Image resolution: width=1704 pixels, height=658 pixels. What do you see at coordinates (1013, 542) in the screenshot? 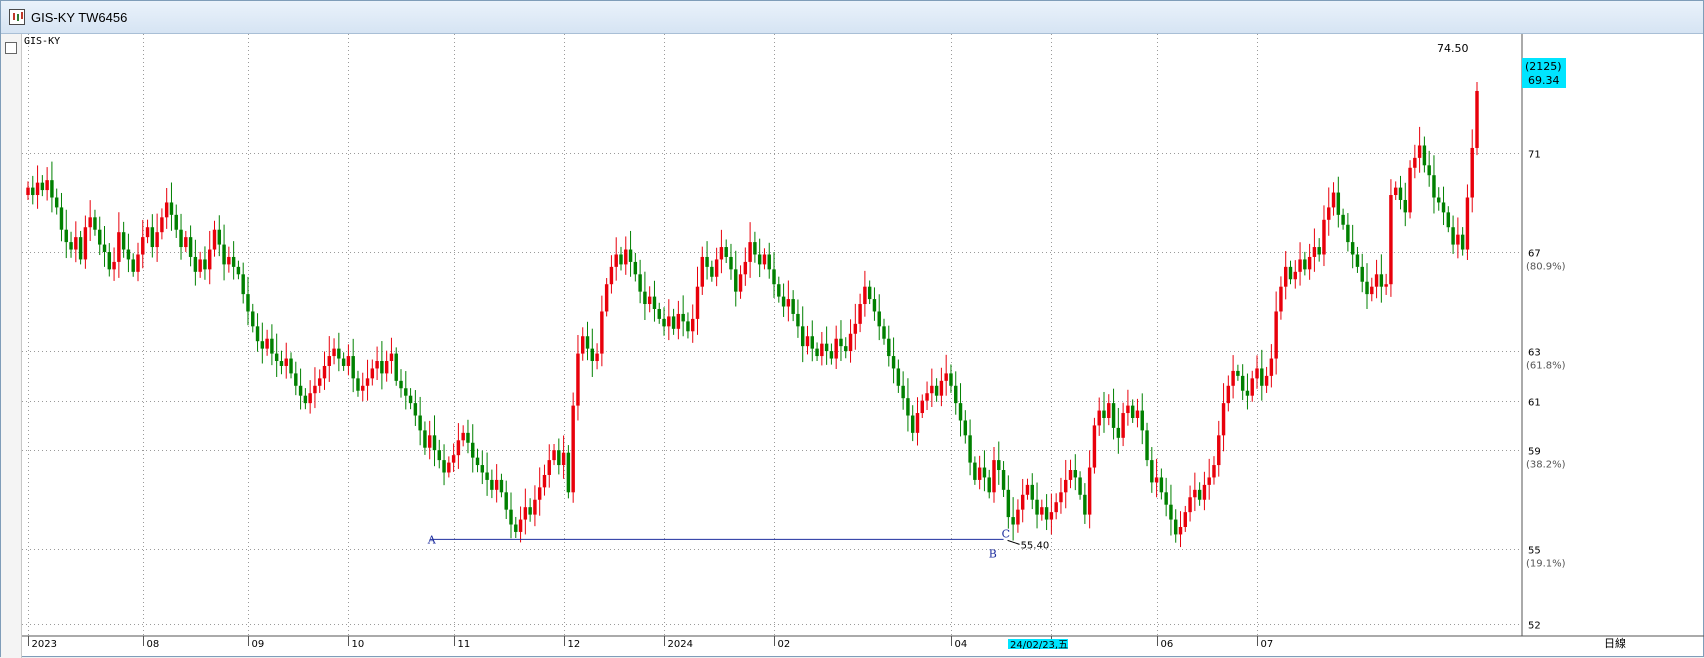
I see `support-pointer` at bounding box center [1013, 542].